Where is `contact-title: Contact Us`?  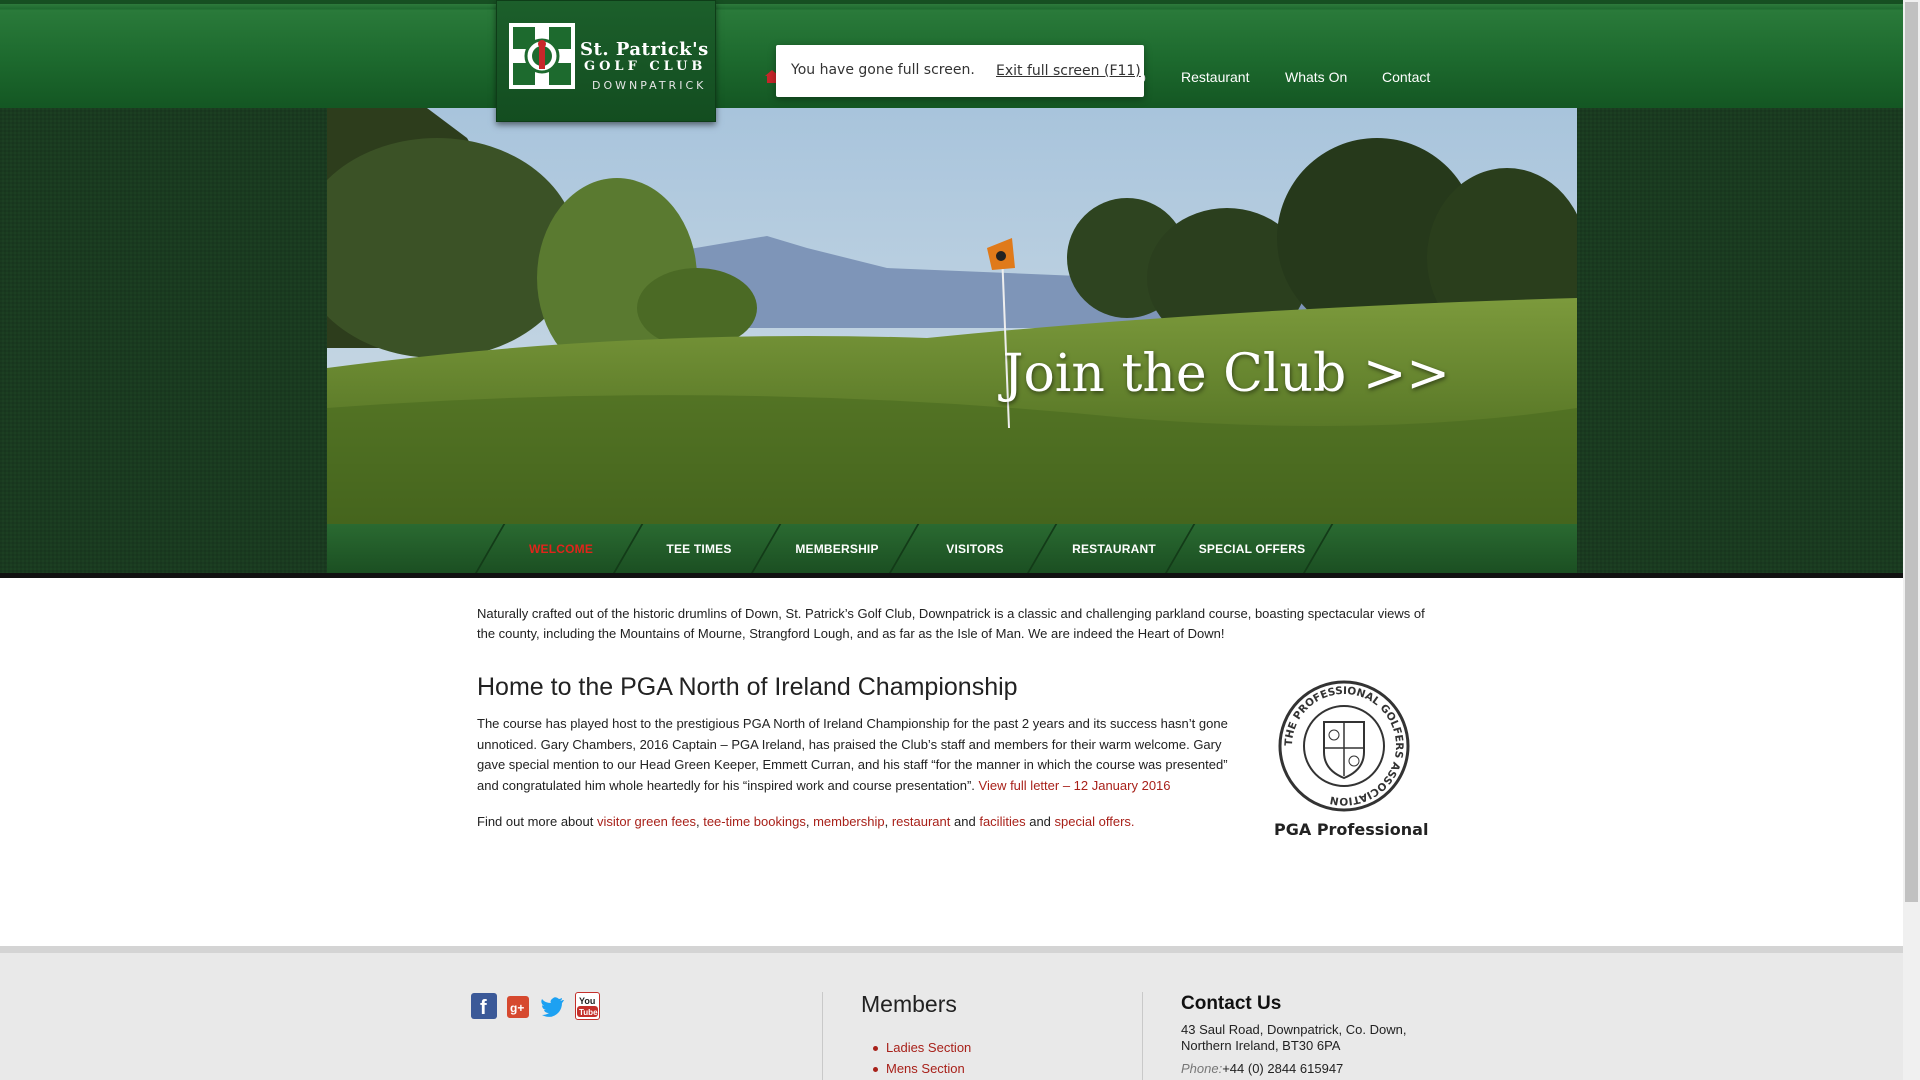 contact-title: Contact Us is located at coordinates (1231, 1003).